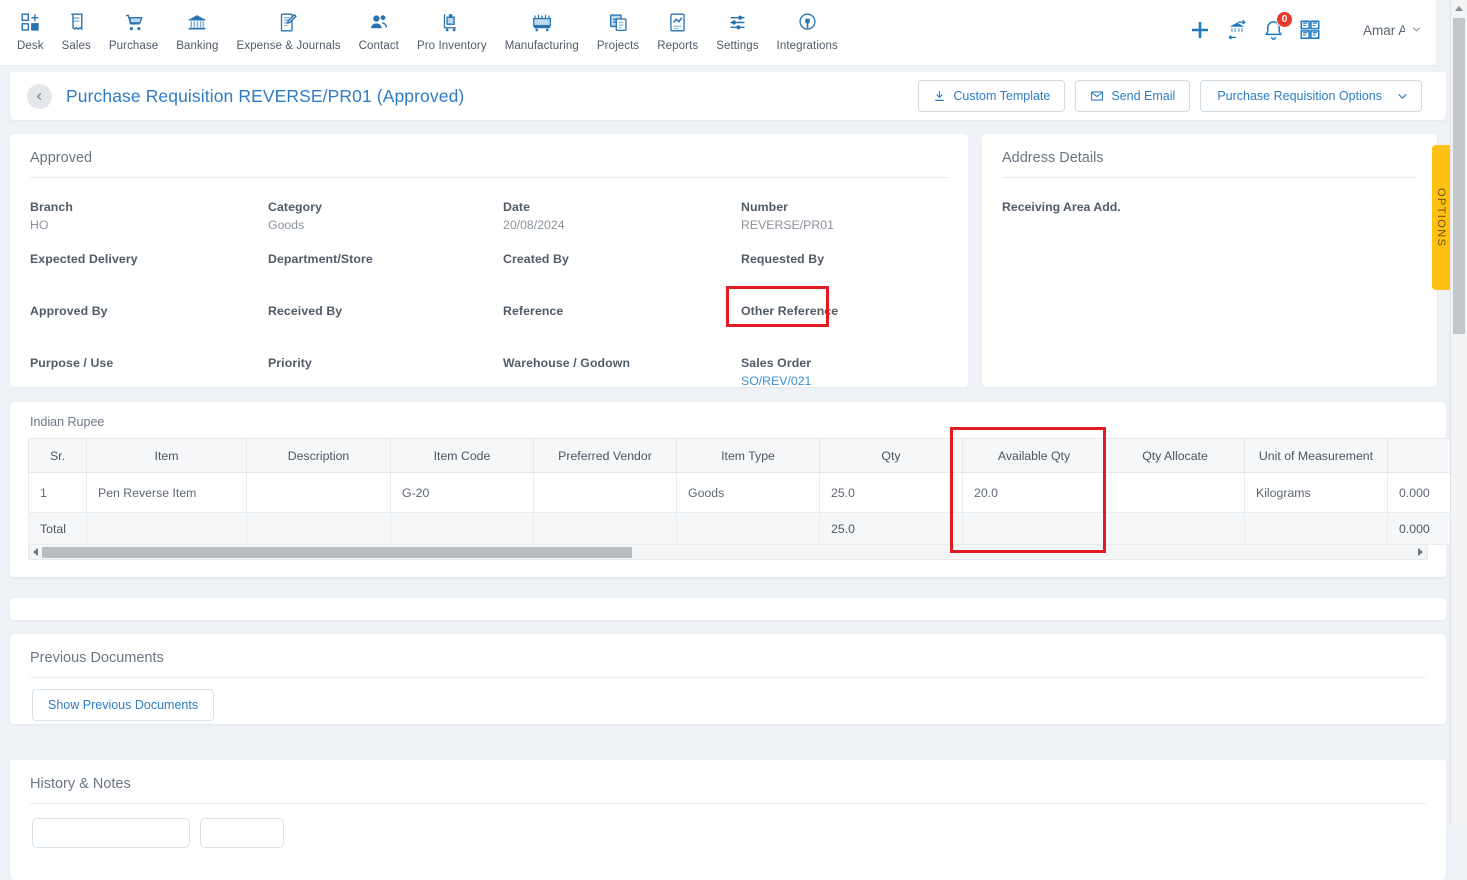 Image resolution: width=1467 pixels, height=880 pixels. Describe the element at coordinates (1209, 196) in the screenshot. I see `receiving-area-label: Receiving Area Add.` at that location.